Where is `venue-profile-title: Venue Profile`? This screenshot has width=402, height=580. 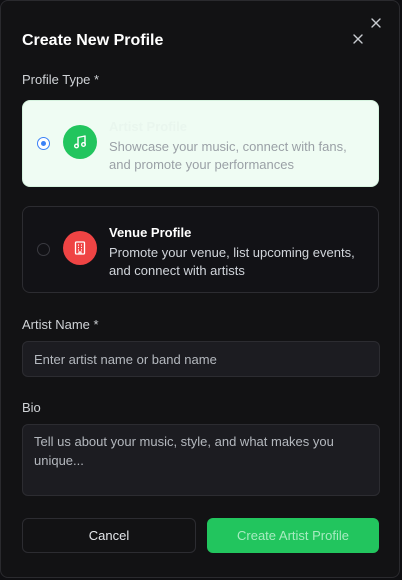
venue-profile-title: Venue Profile is located at coordinates (150, 232).